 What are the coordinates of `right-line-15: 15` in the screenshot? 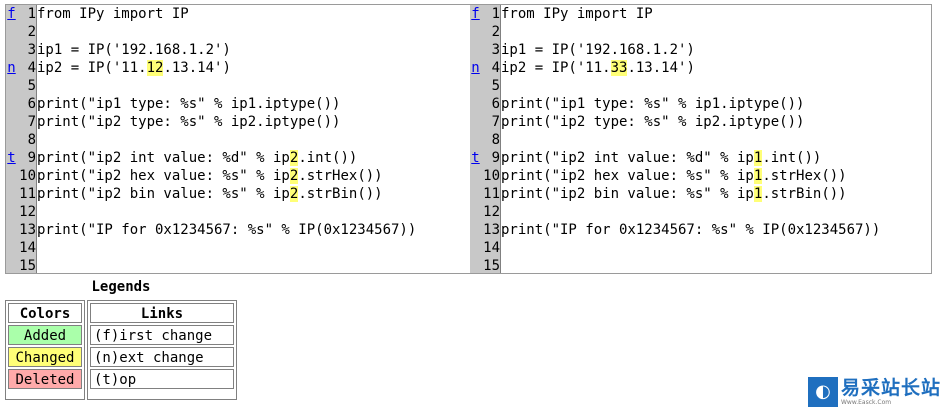 It's located at (701, 266).